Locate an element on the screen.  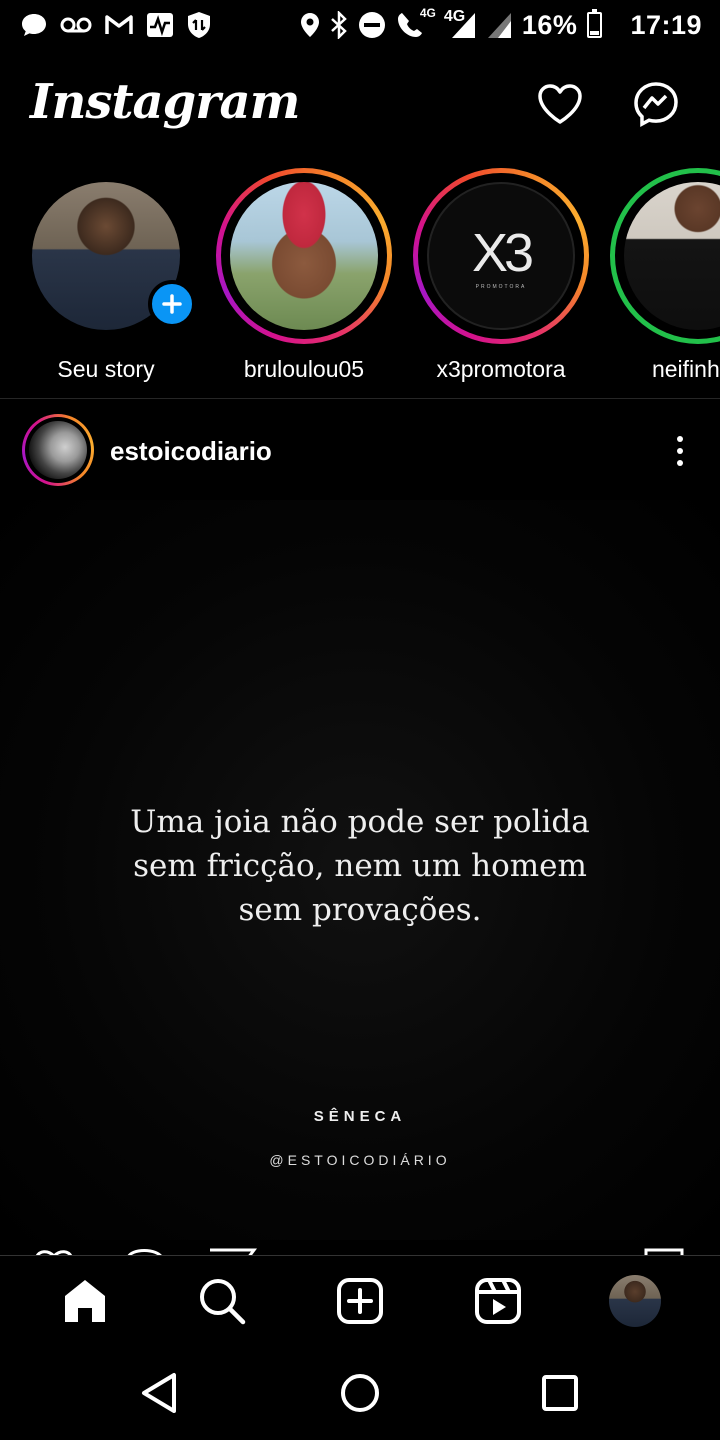
avatar: X3 PROMOTORA is located at coordinates (501, 256).